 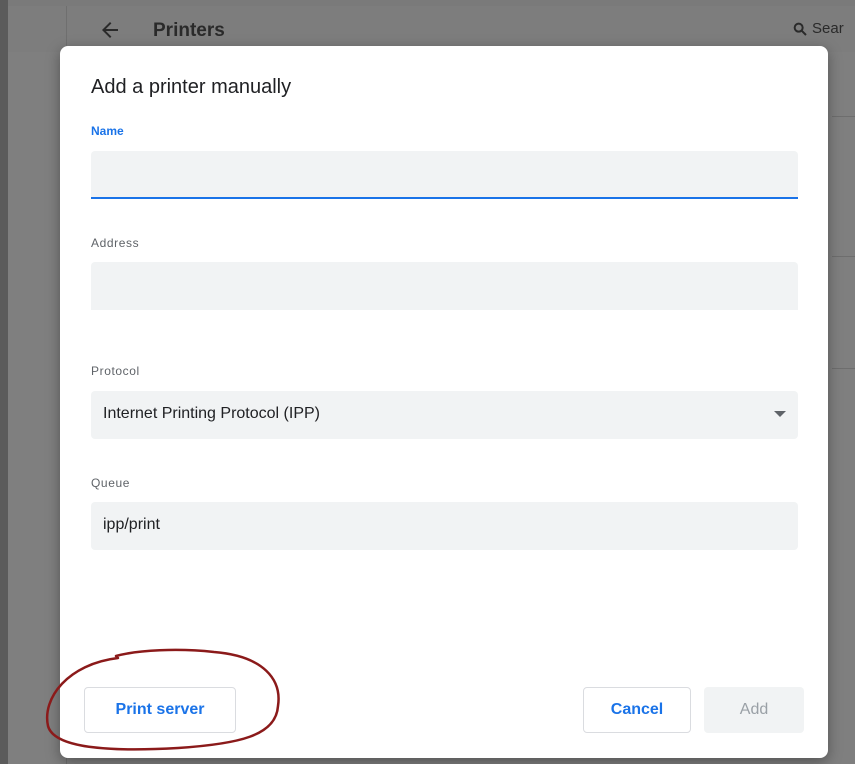 What do you see at coordinates (160, 710) in the screenshot?
I see `print-server-button: Print server` at bounding box center [160, 710].